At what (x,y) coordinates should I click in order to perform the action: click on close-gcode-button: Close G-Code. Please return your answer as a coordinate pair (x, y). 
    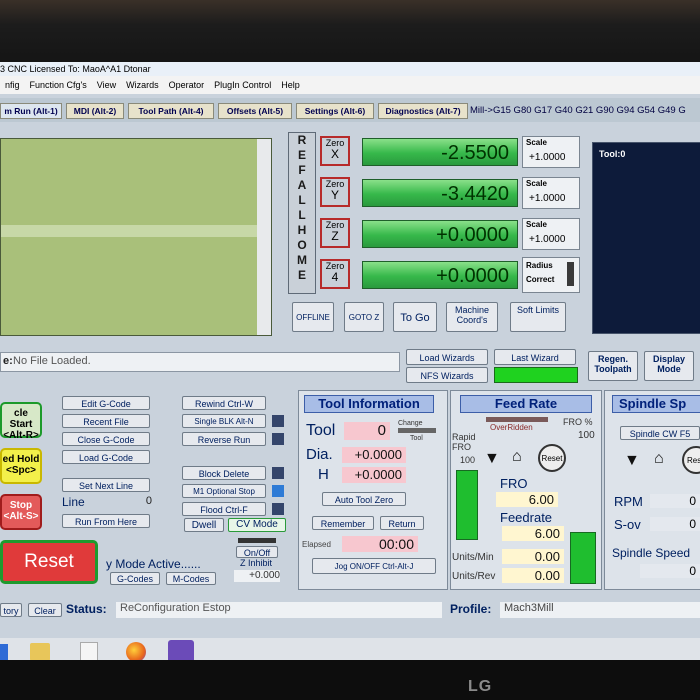
    Looking at the image, I should click on (106, 439).